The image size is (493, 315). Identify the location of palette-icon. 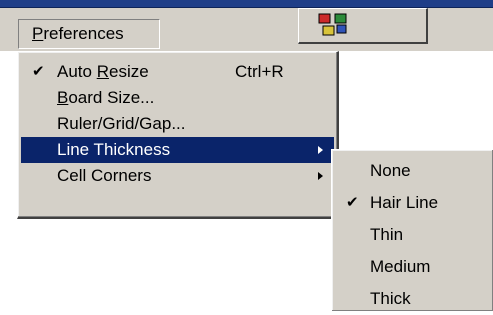
(332, 24).